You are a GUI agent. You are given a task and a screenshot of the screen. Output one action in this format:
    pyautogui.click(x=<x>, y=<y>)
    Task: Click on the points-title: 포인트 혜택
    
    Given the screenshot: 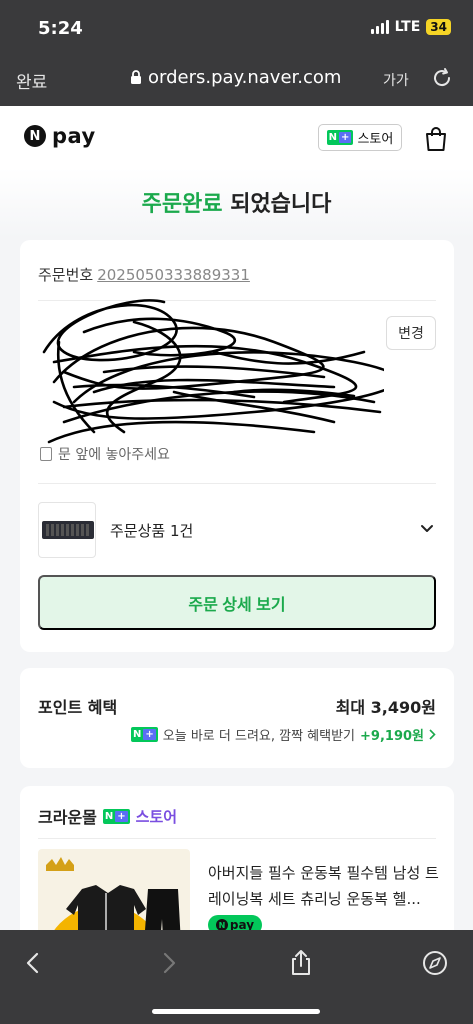 What is the action you would take?
    pyautogui.click(x=78, y=707)
    